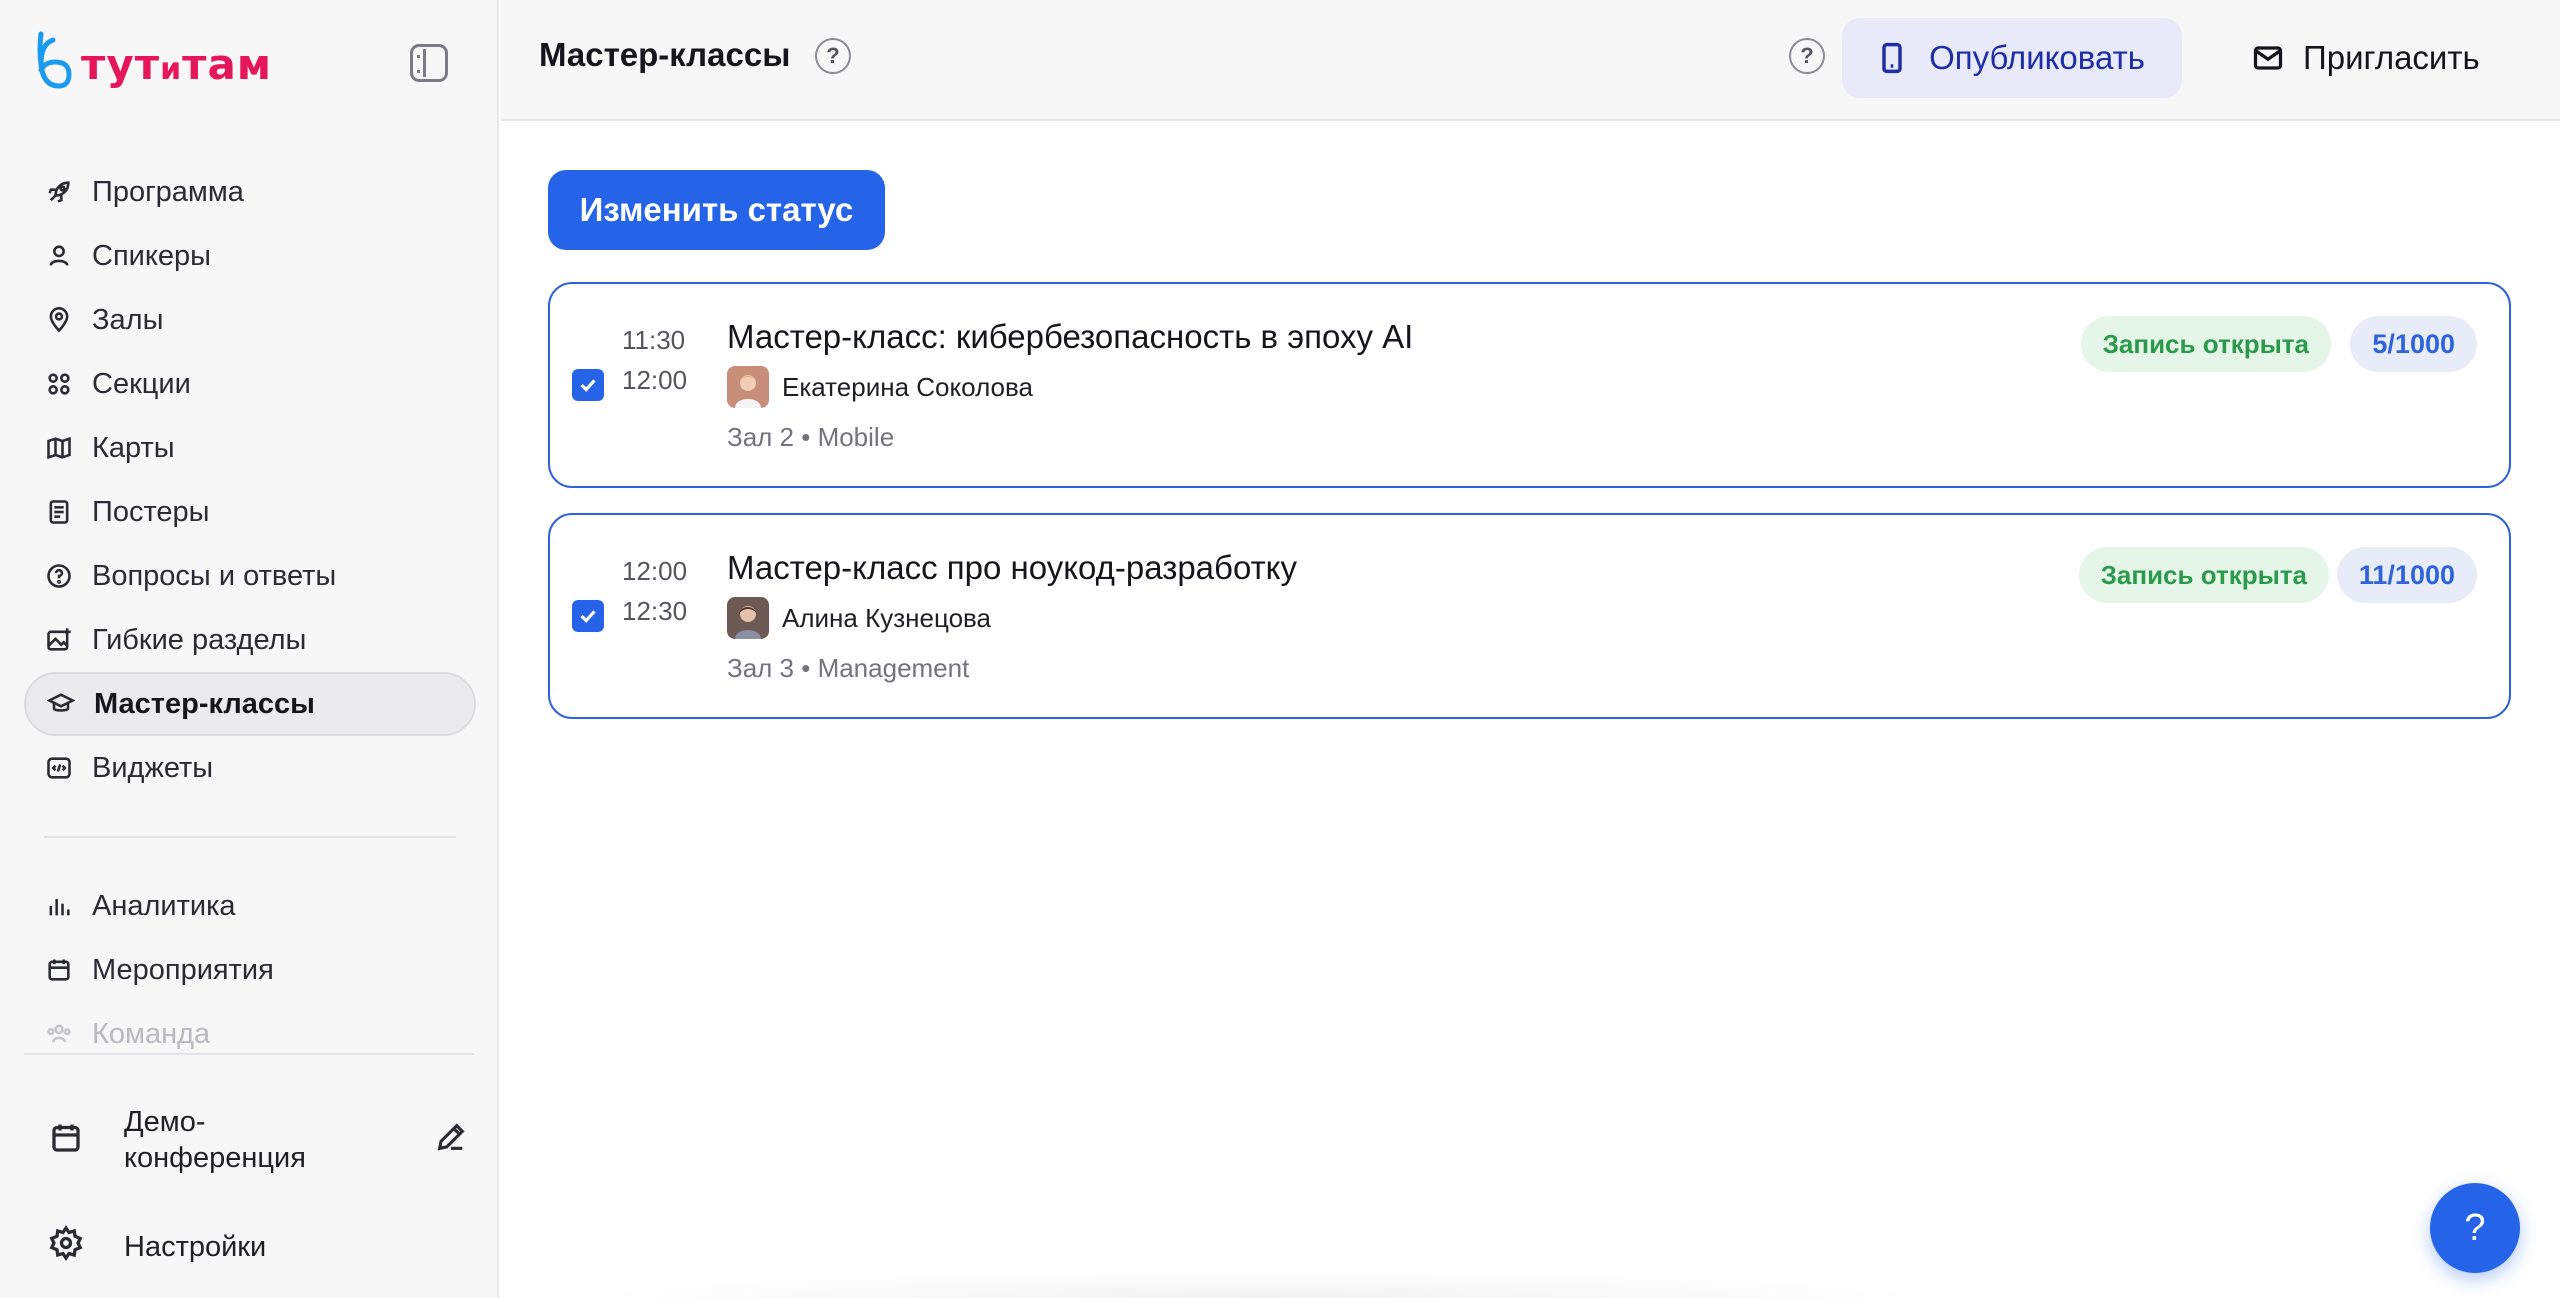 The width and height of the screenshot is (2560, 1298). I want to click on edit-pencil-icon, so click(451, 1139).